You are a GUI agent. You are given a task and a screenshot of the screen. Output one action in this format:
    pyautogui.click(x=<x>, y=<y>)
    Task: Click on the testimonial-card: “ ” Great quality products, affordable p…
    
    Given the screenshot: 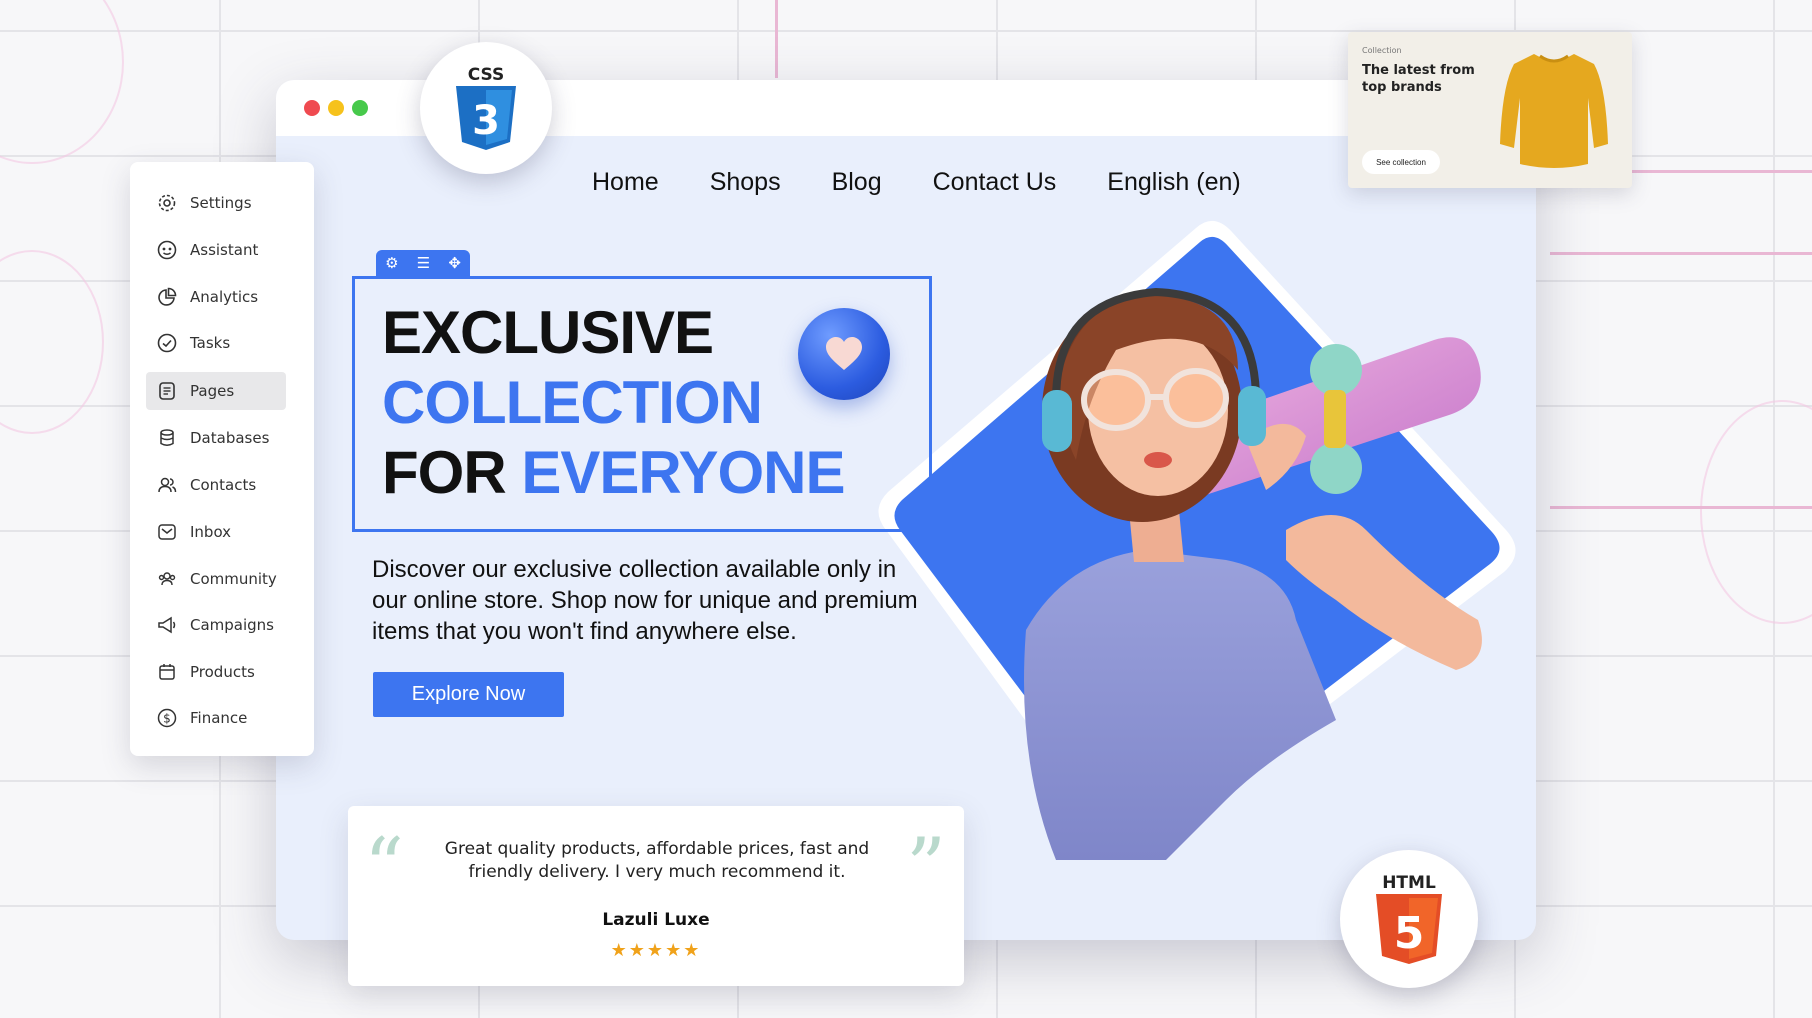 What is the action you would take?
    pyautogui.click(x=656, y=896)
    